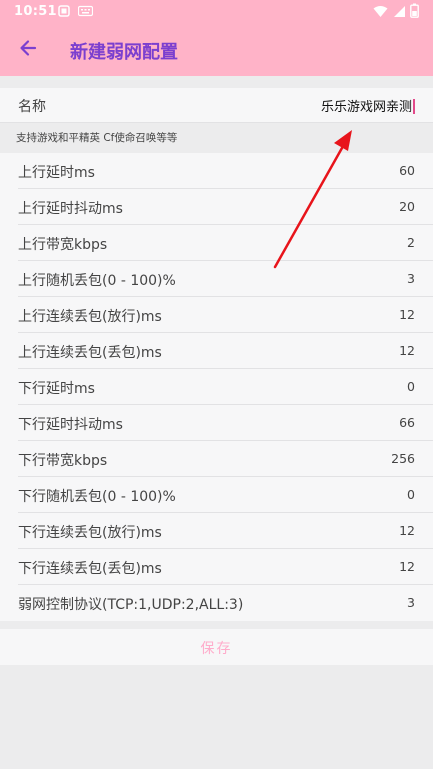  I want to click on name-field-row: 名称 乐乐游戏网亲测, so click(216, 105).